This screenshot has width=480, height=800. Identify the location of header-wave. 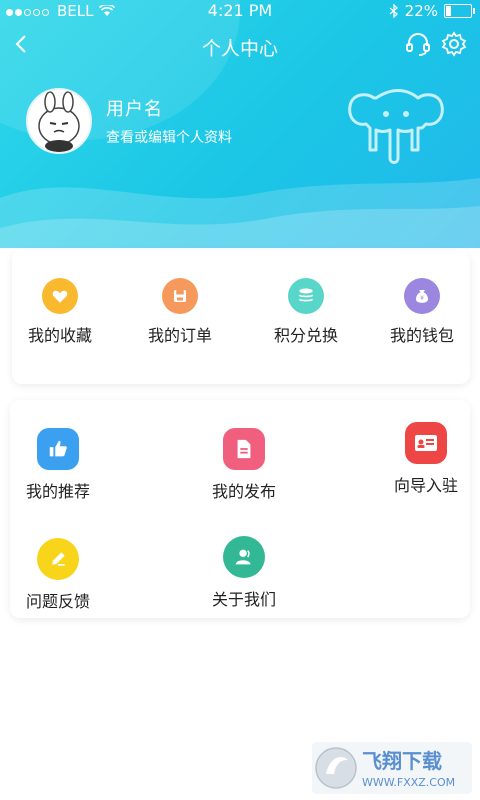
(240, 213).